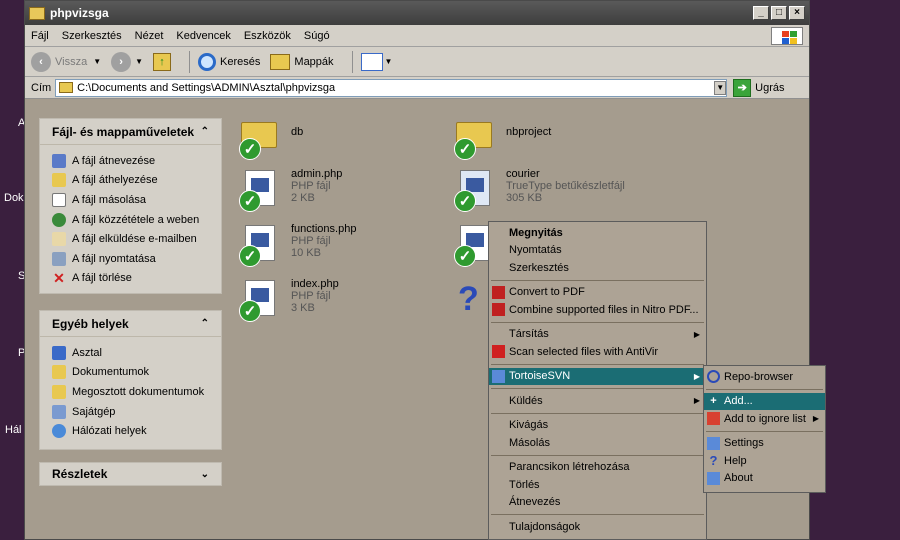  Describe the element at coordinates (597, 485) in the screenshot. I see `menu-delete: Törlés` at that location.